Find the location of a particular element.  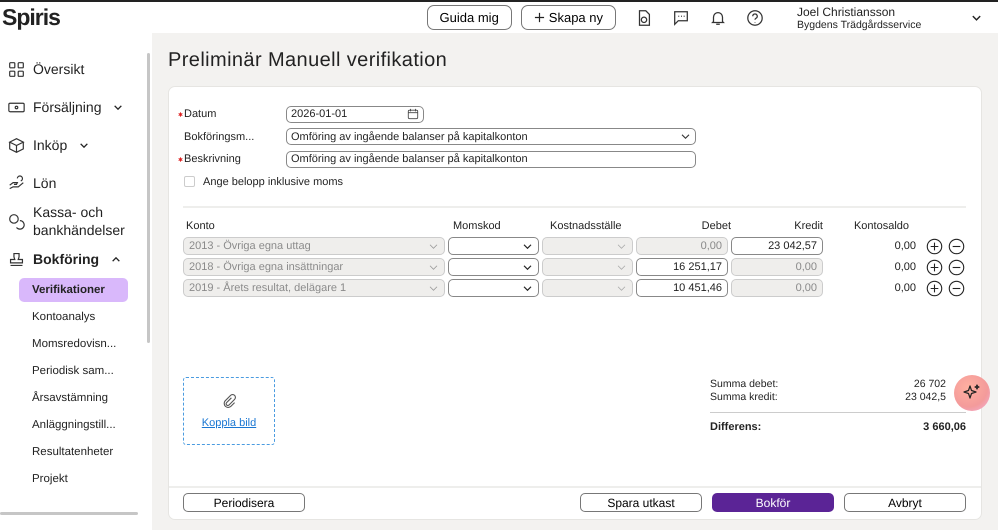

total-value: 26 702 is located at coordinates (930, 384).